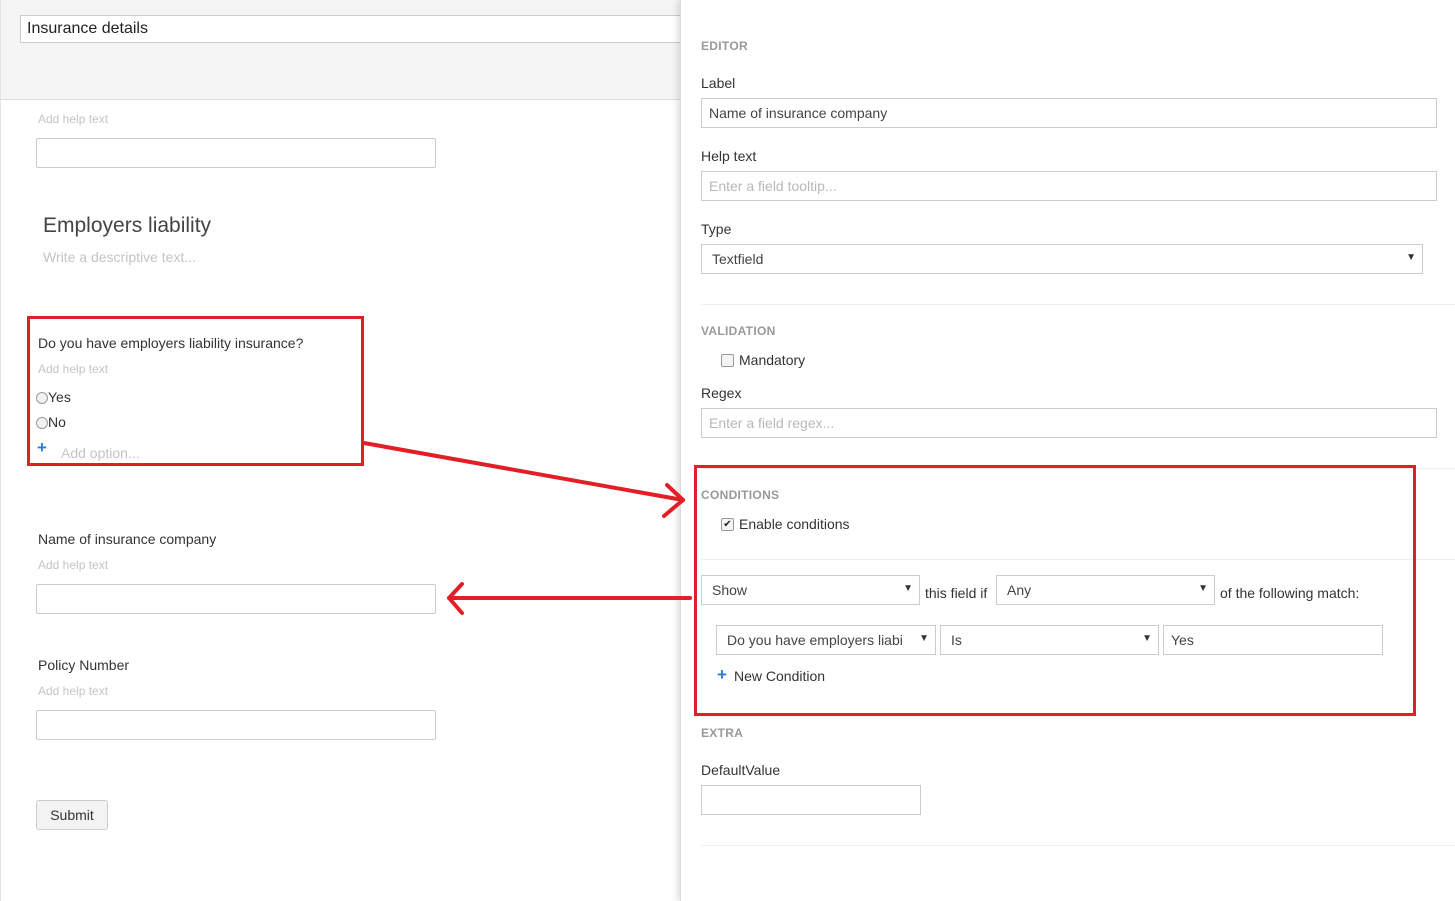  What do you see at coordinates (236, 153) in the screenshot?
I see `text-field-input` at bounding box center [236, 153].